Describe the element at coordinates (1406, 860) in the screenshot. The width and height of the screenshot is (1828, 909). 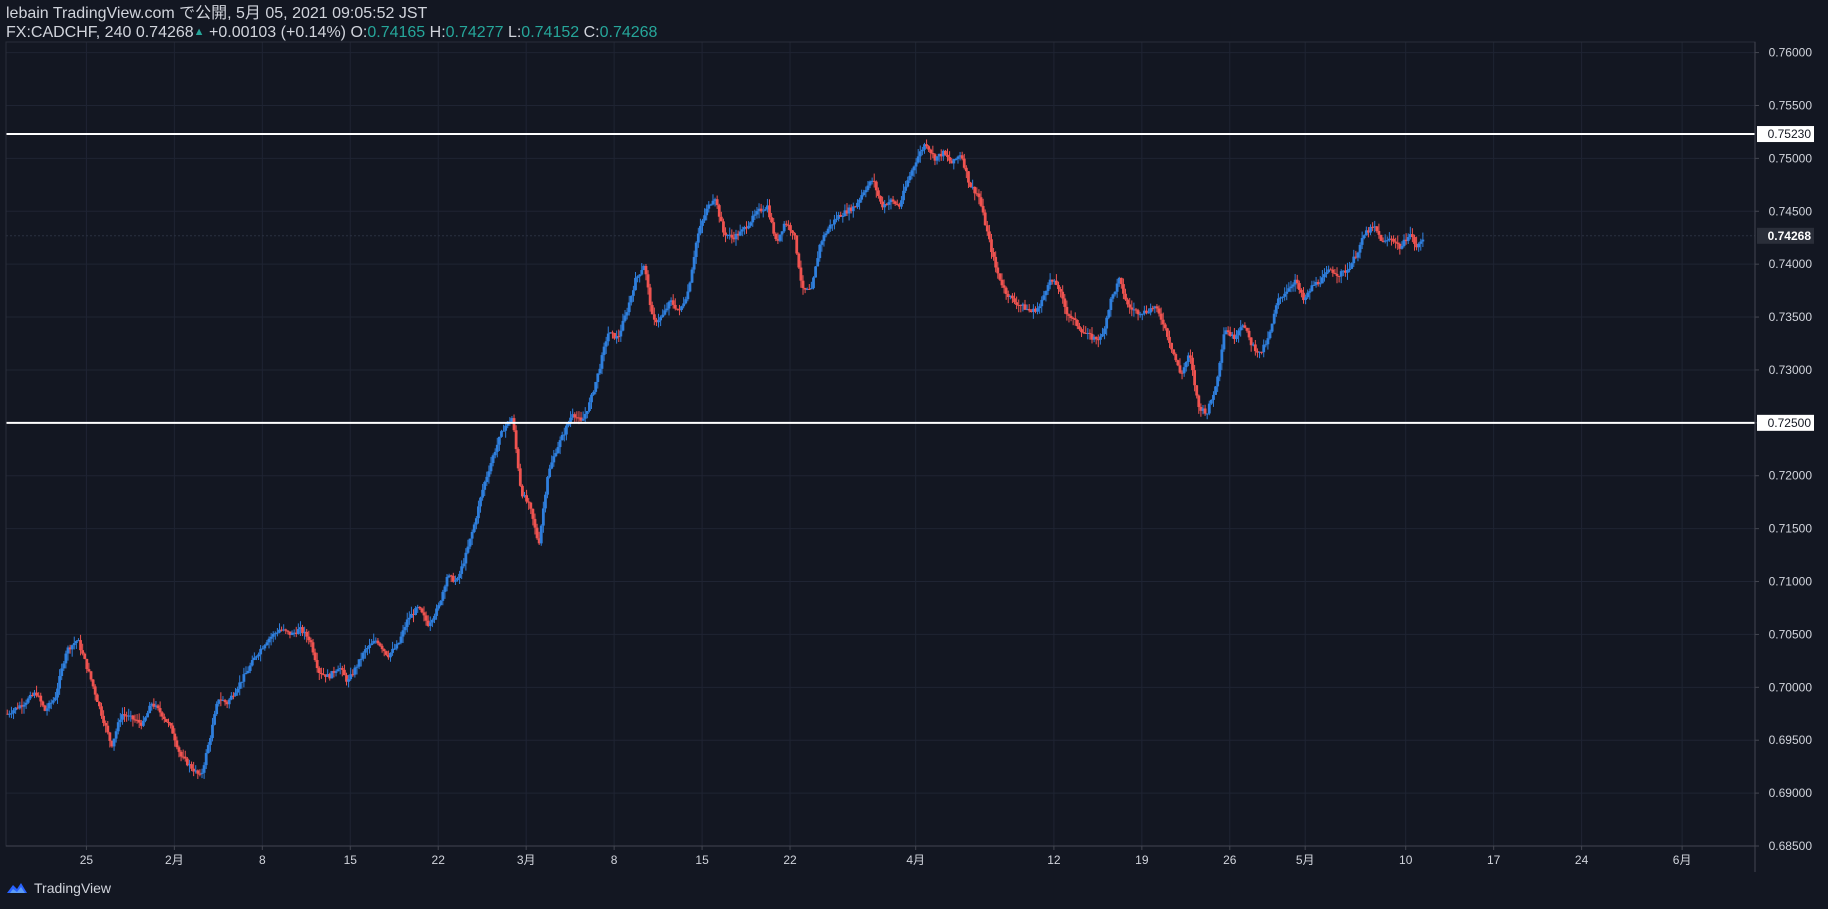
I see `time-tick-label: 10` at that location.